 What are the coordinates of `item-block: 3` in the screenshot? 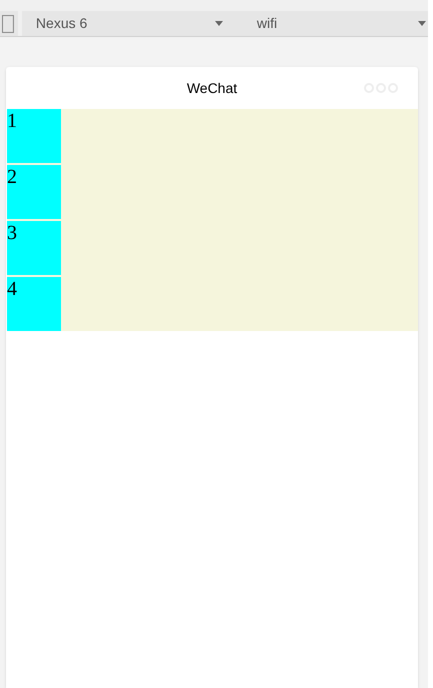 It's located at (34, 248).